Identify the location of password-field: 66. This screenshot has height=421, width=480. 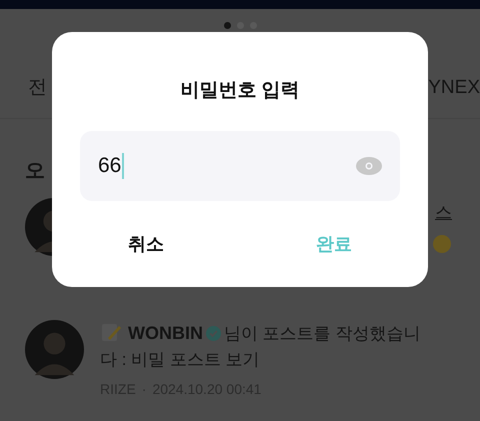
(240, 165).